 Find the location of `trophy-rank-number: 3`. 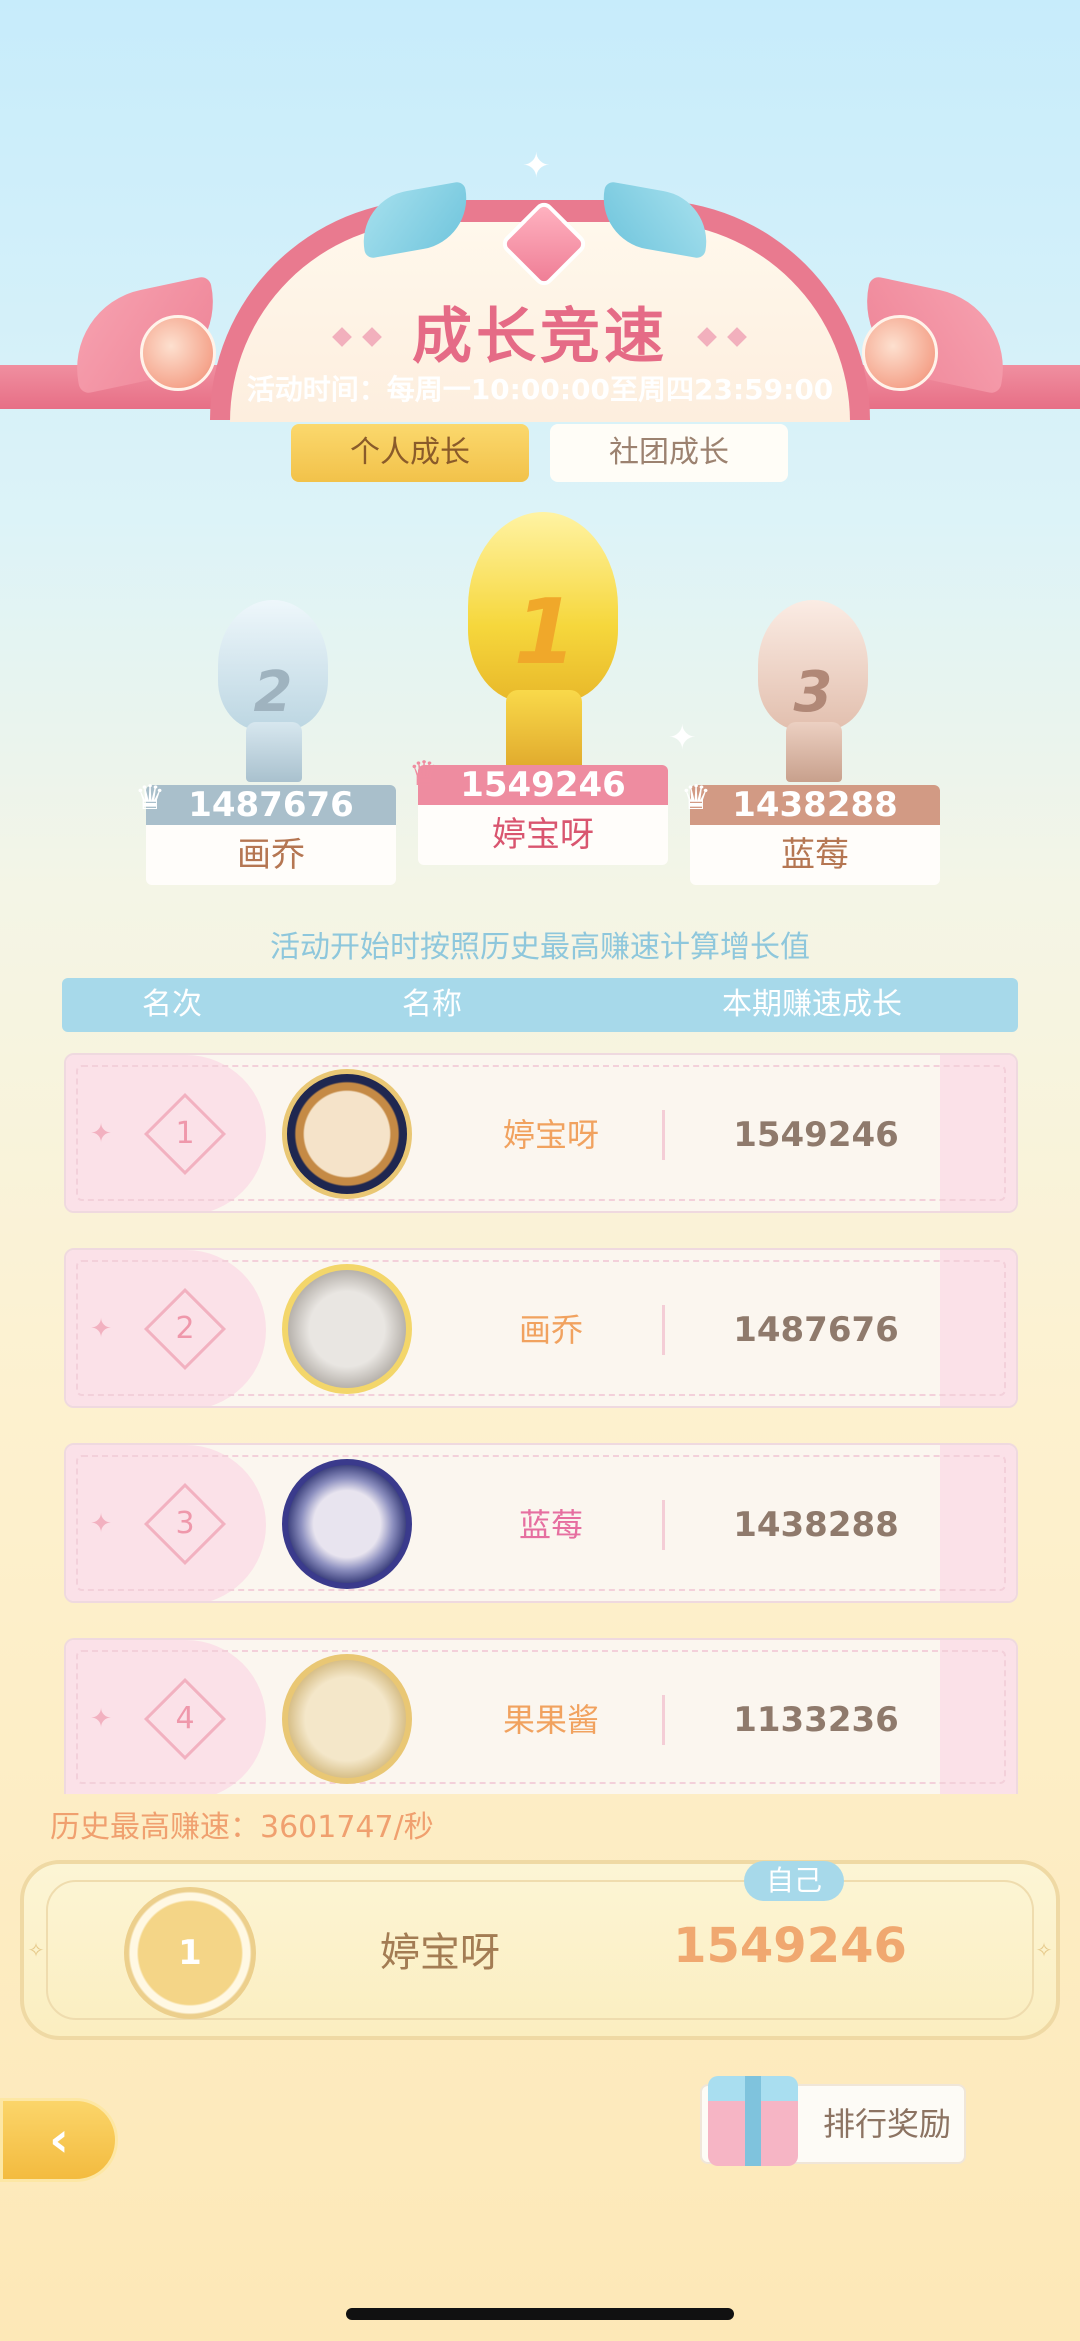

trophy-rank-number: 3 is located at coordinates (813, 692).